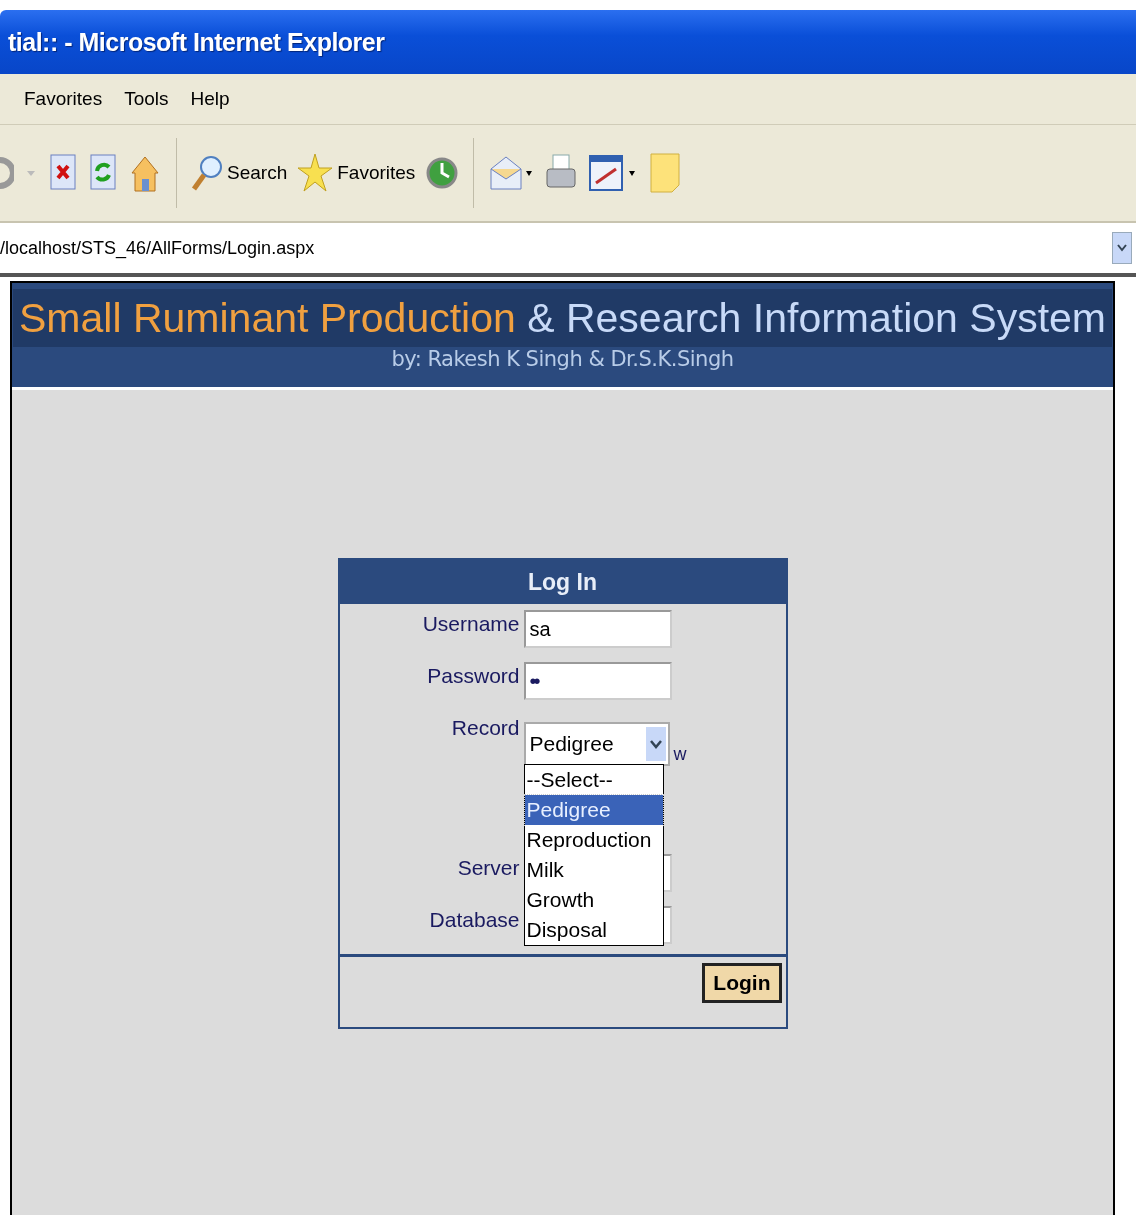 This screenshot has width=1136, height=1215. I want to click on field-label: Database, so click(475, 919).